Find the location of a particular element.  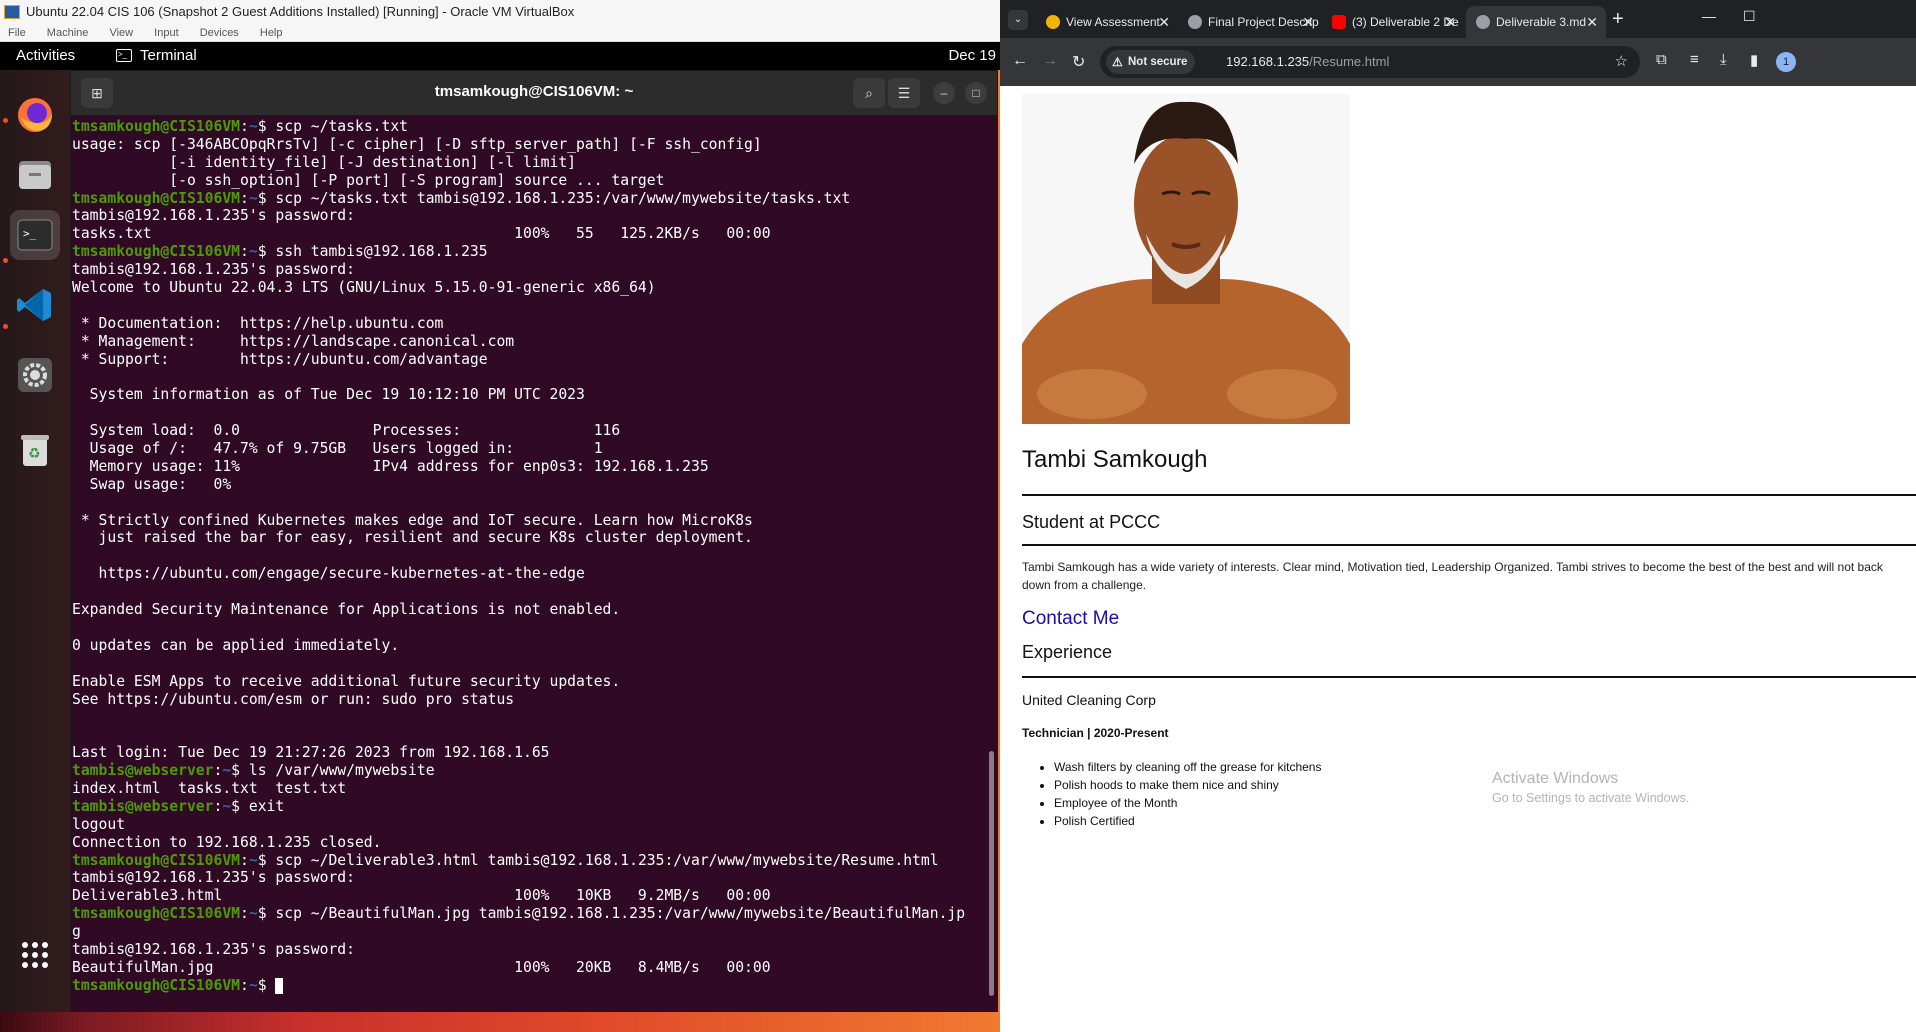

tab-label: View Assessment is located at coordinates (1113, 22).